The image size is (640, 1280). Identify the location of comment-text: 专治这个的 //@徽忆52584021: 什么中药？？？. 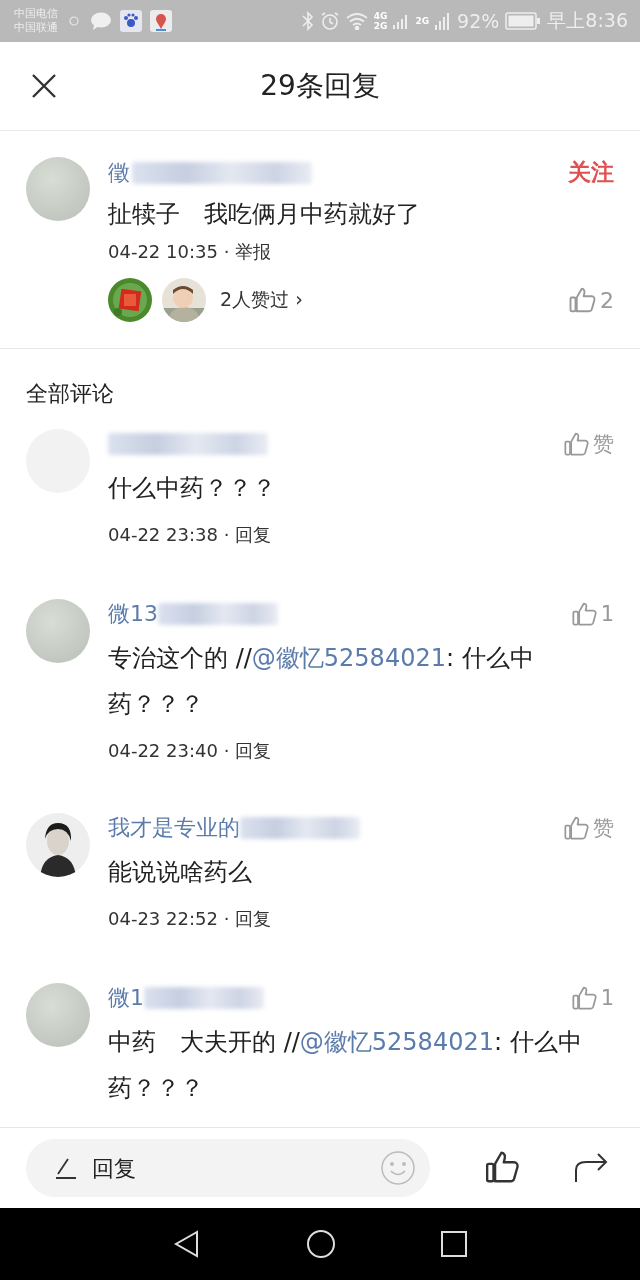
(321, 681).